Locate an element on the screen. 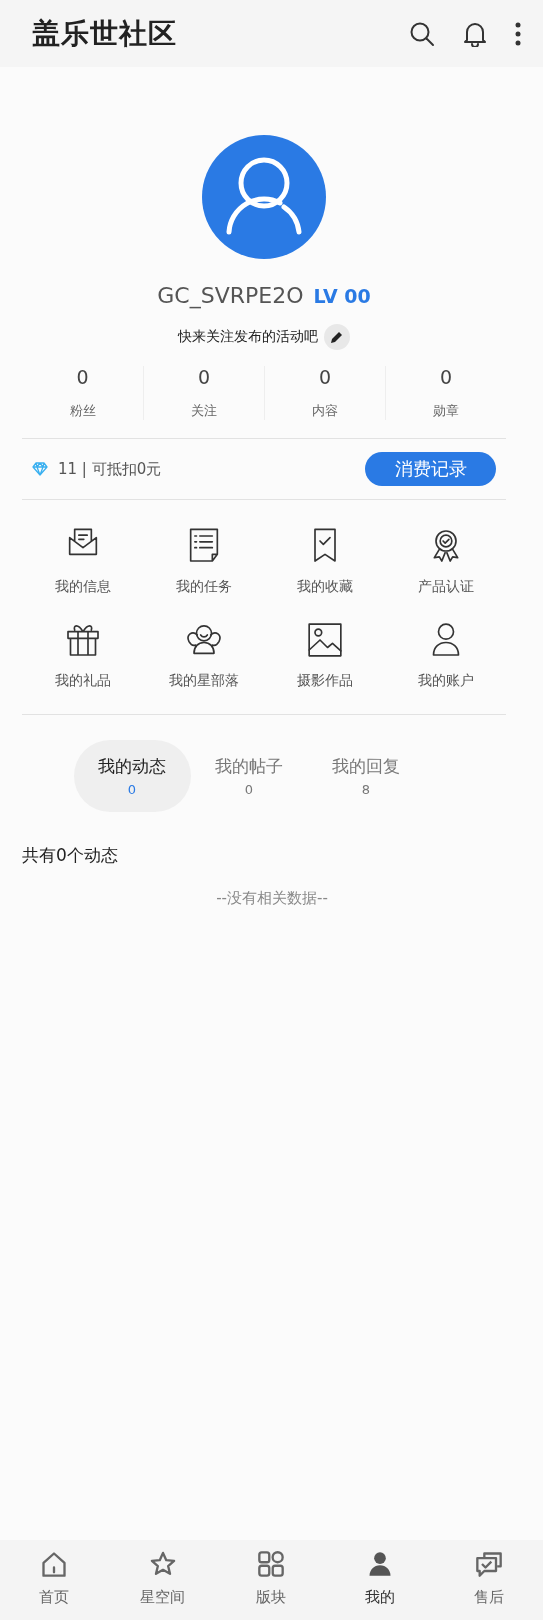 Image resolution: width=543 pixels, height=1620 pixels. bio-text: 快来关注发布的活动吧 is located at coordinates (248, 337).